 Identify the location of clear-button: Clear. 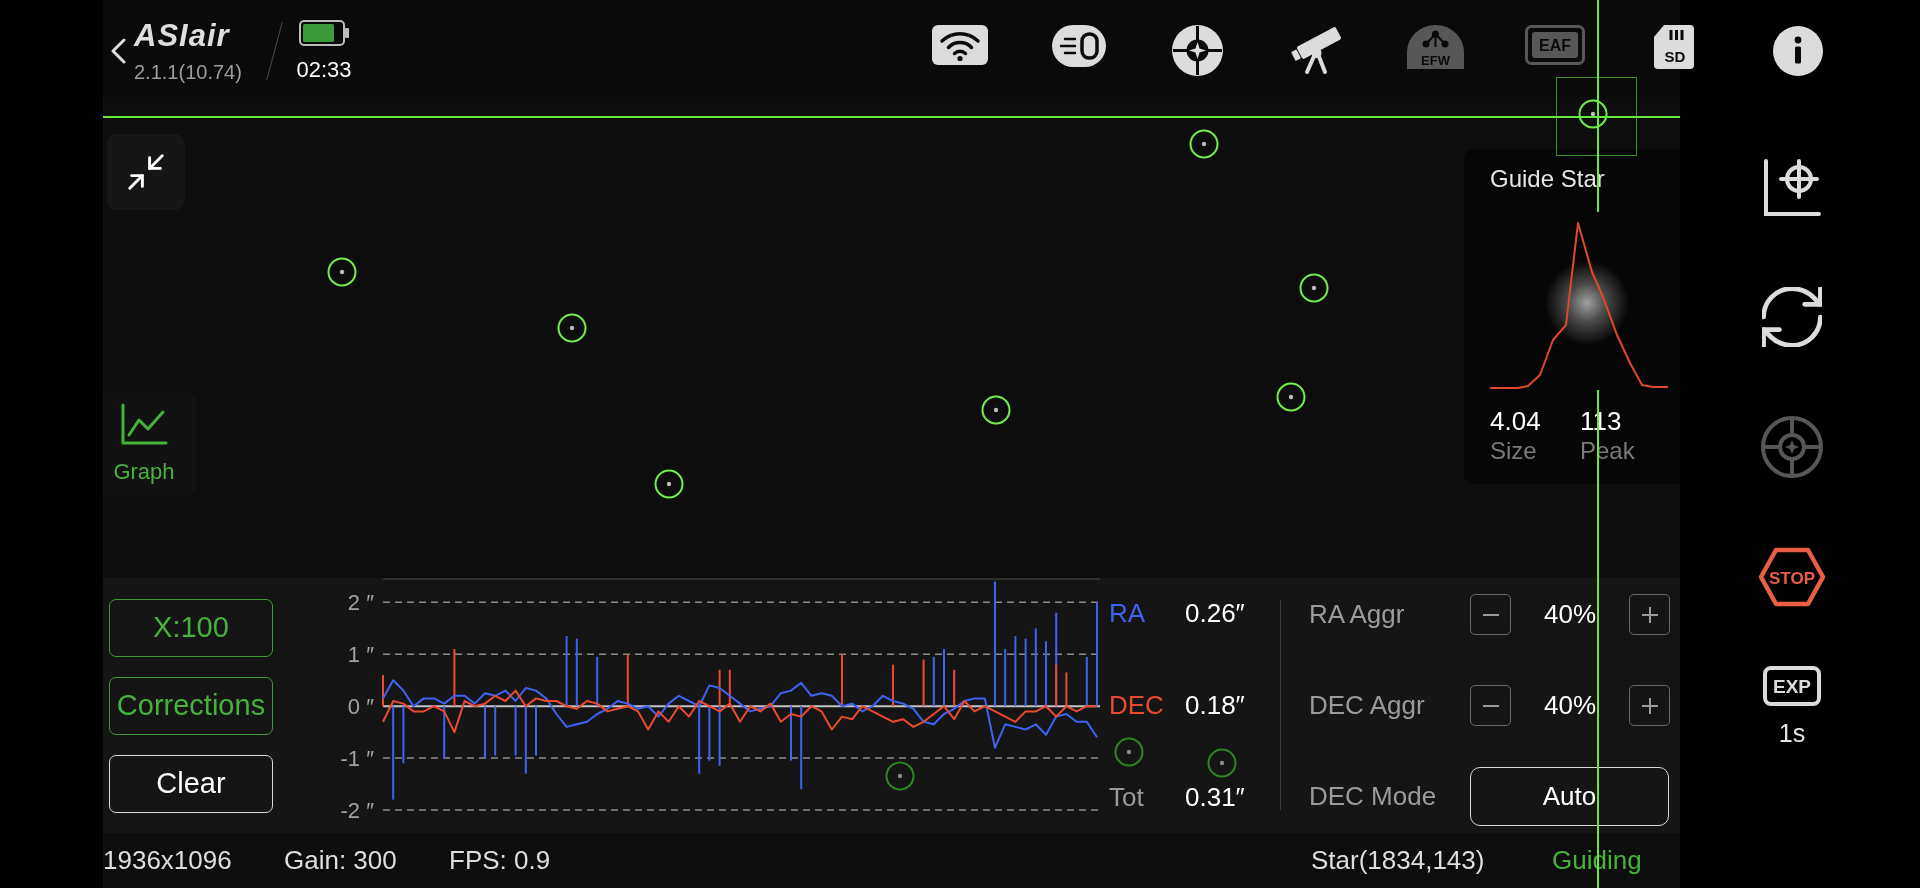
(191, 784).